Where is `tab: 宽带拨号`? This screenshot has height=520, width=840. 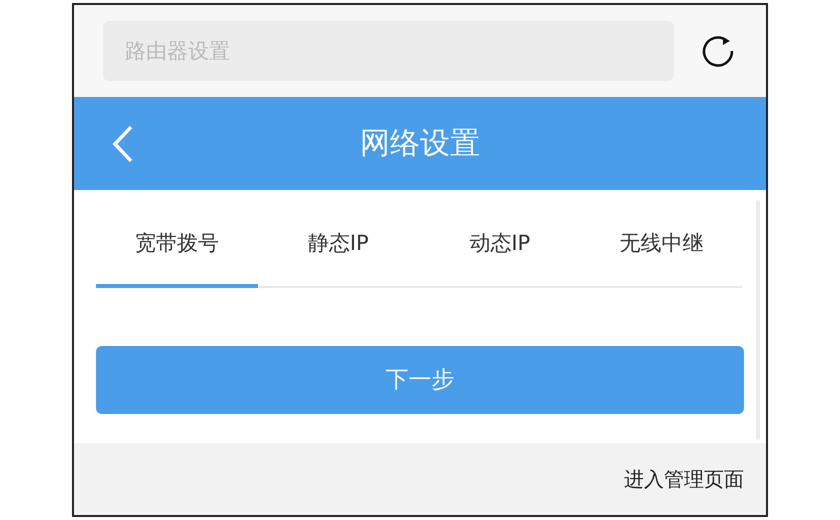
tab: 宽带拨号 is located at coordinates (177, 246).